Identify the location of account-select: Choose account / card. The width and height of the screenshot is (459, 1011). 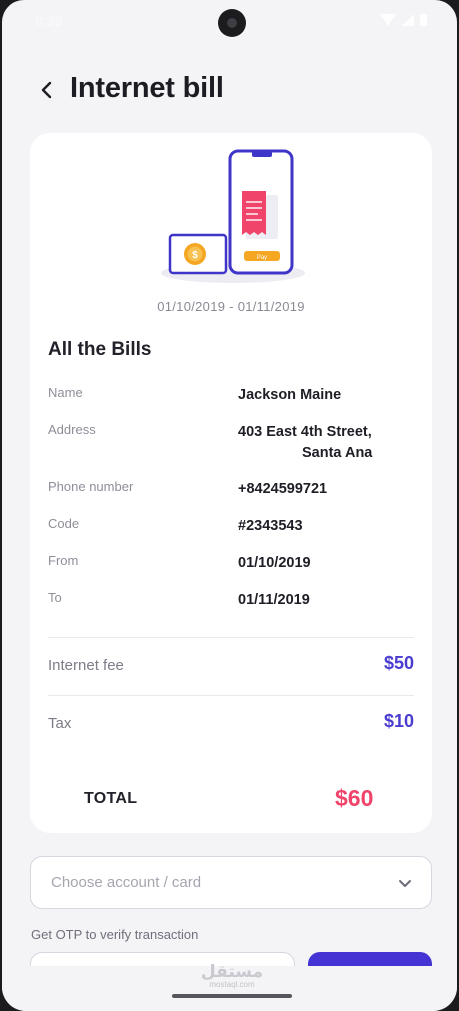
(231, 882).